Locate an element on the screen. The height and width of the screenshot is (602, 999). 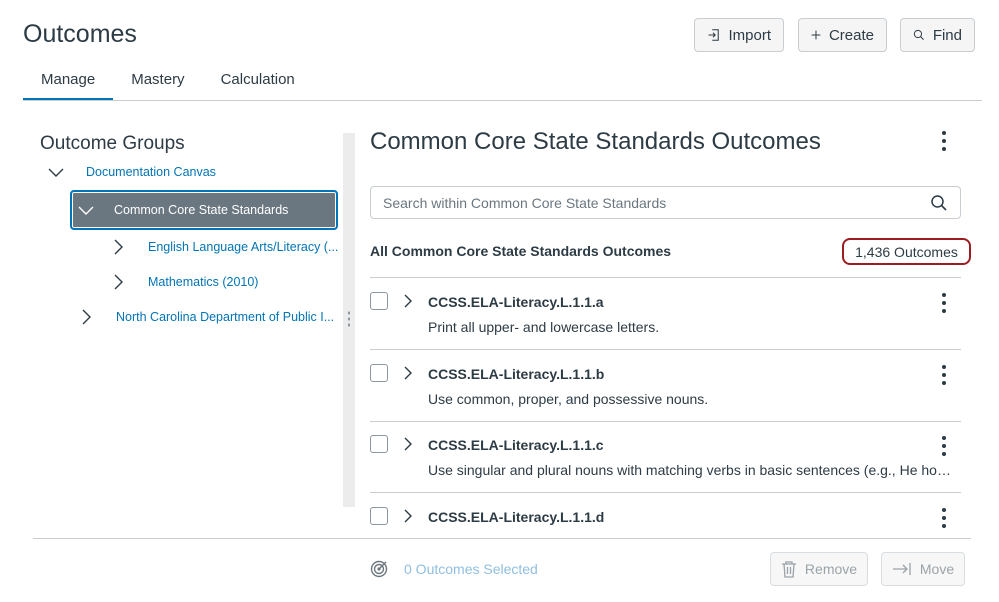
remove-button: Remove is located at coordinates (819, 569).